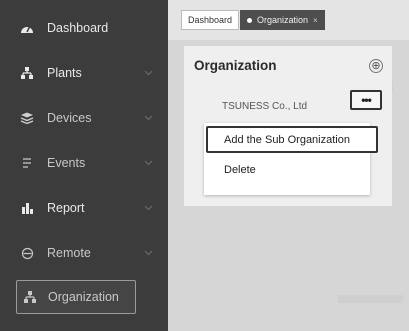 The height and width of the screenshot is (331, 409). I want to click on tab-label: Organization, so click(283, 20).